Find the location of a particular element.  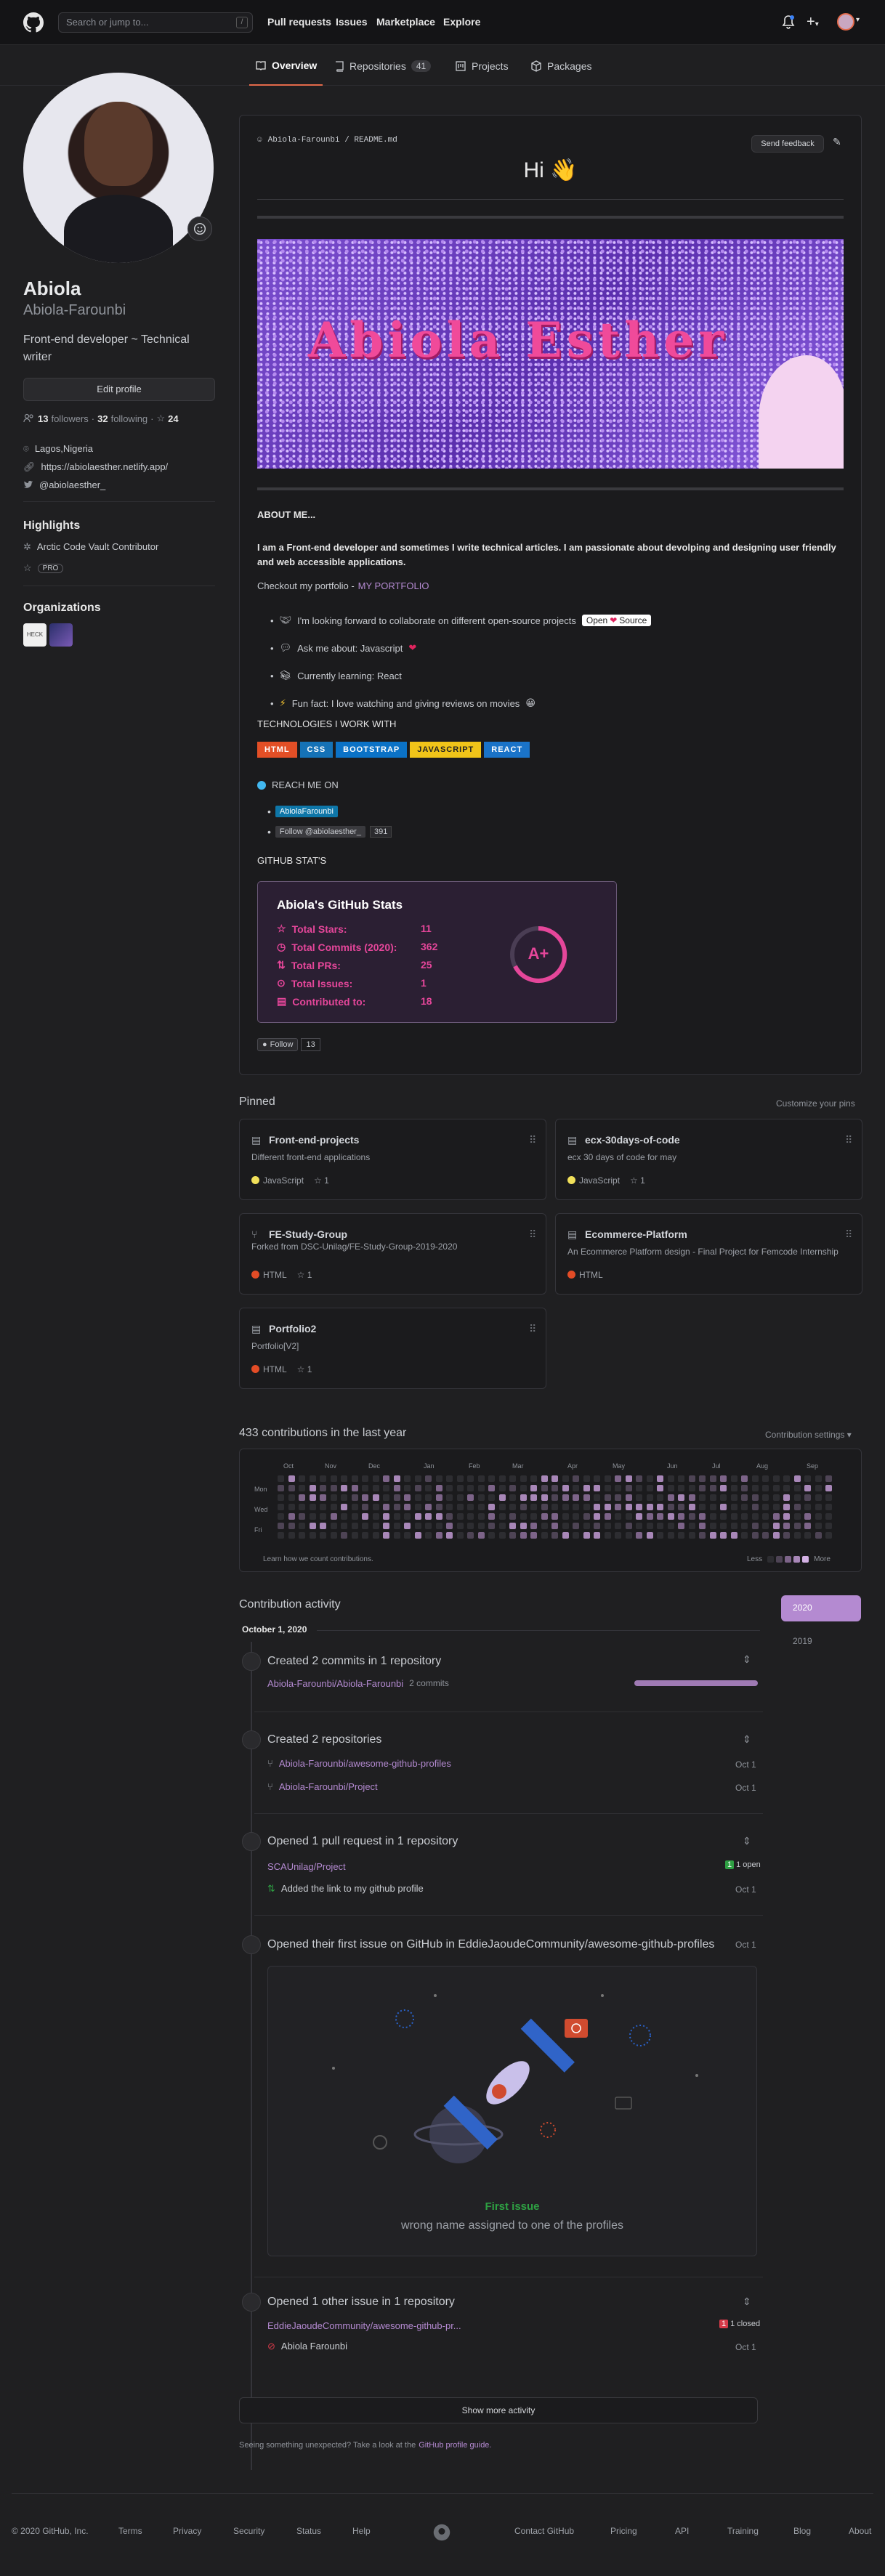

following-count: 32 is located at coordinates (102, 418).